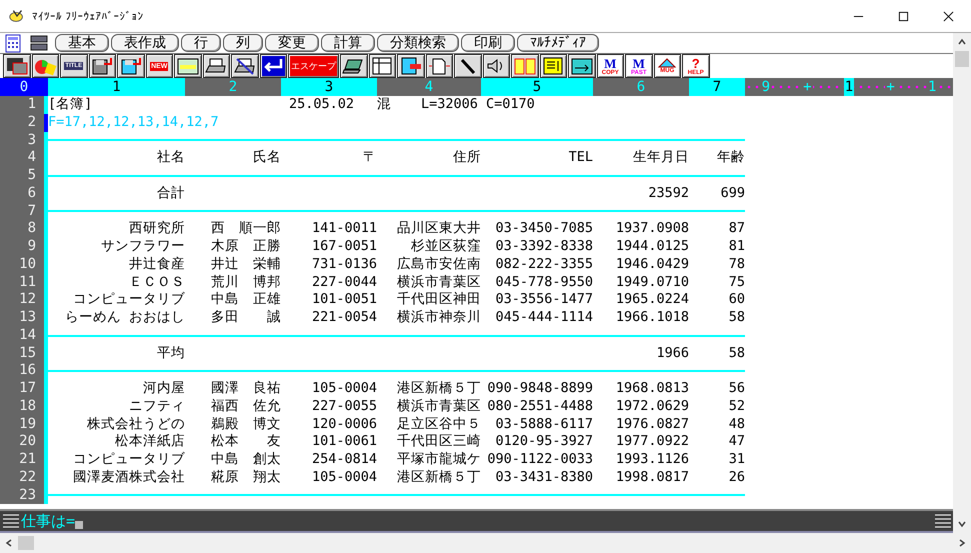 This screenshot has width=971, height=553. What do you see at coordinates (543, 318) in the screenshot?
I see `table-cell-text: 045-444-1114` at bounding box center [543, 318].